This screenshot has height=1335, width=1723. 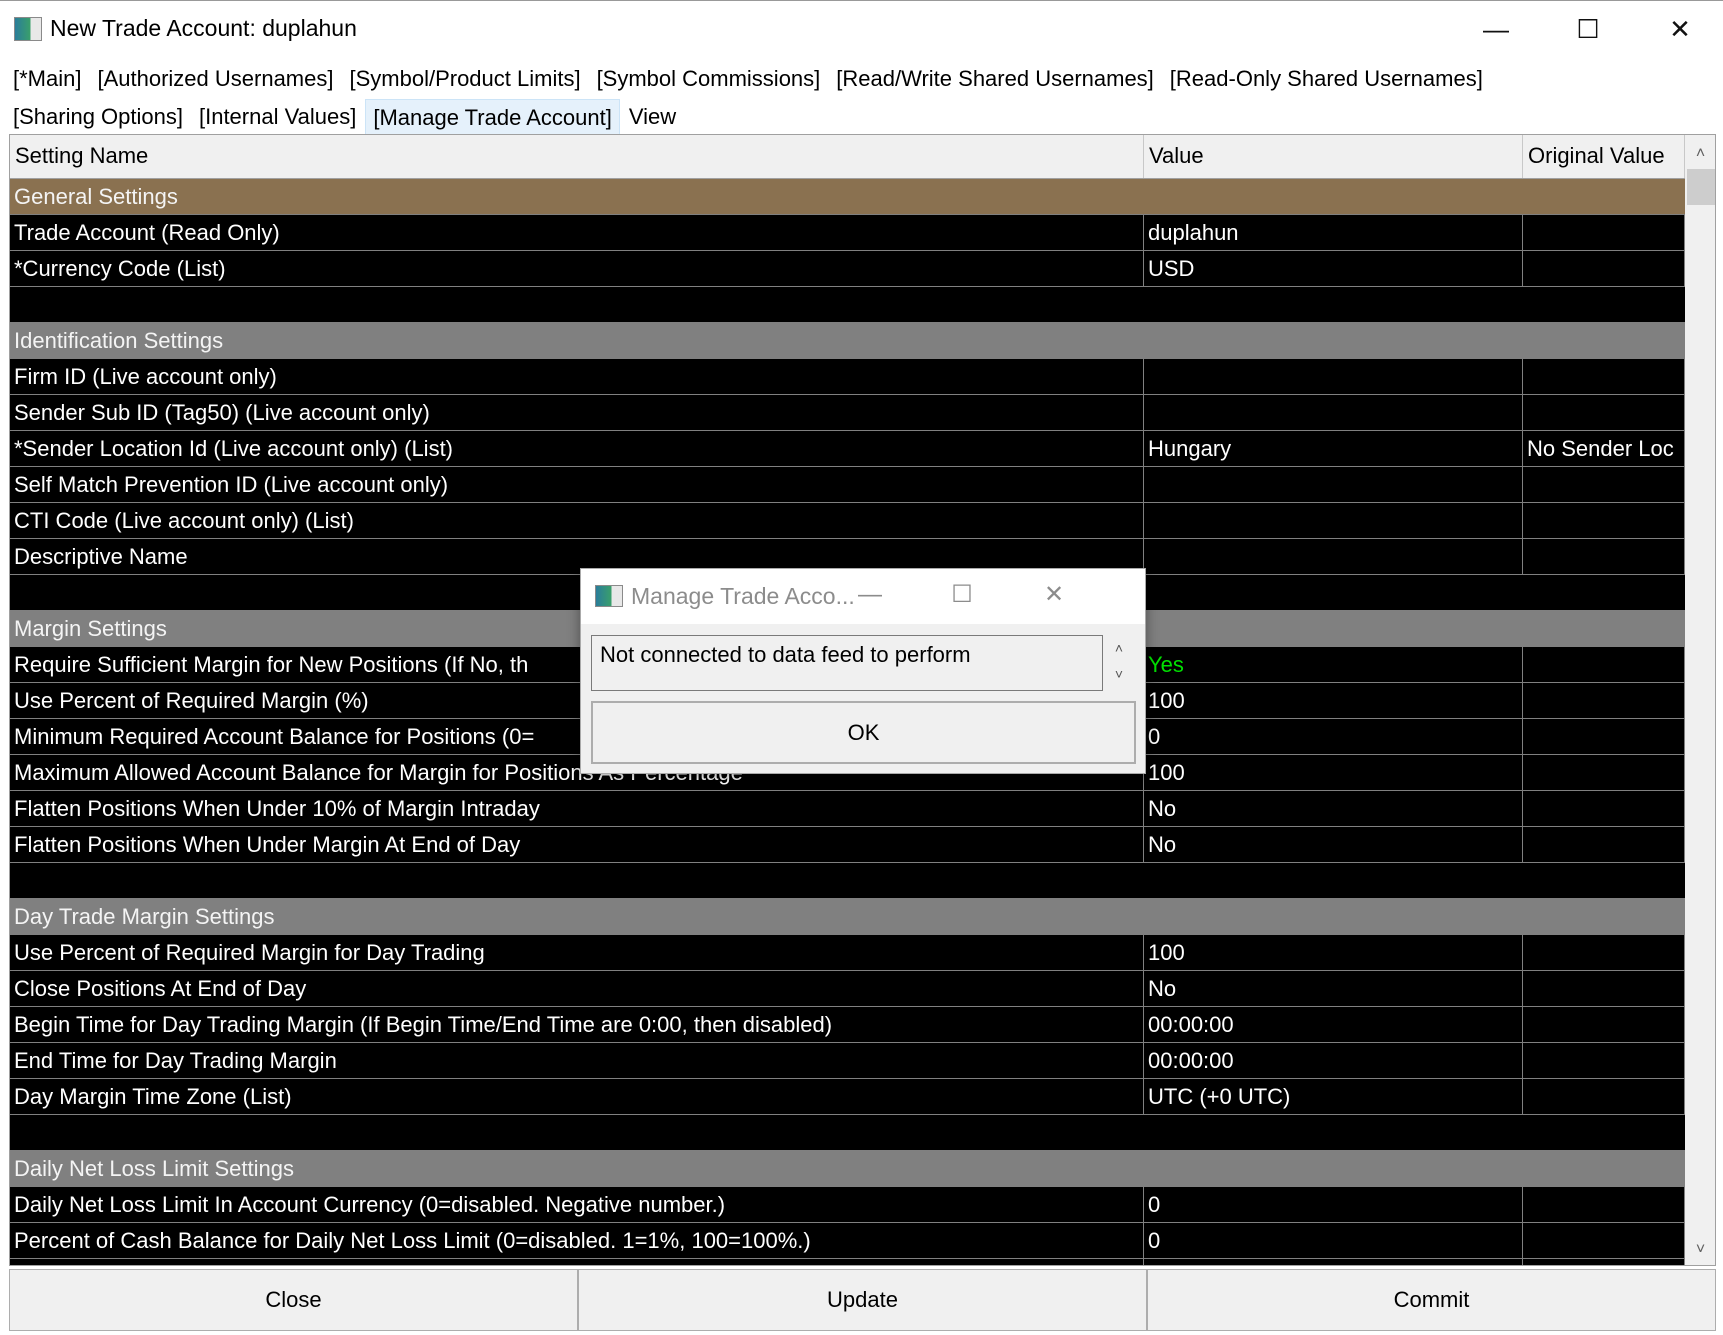 I want to click on section-header: Day Trade Margin Settings, so click(x=847, y=917).